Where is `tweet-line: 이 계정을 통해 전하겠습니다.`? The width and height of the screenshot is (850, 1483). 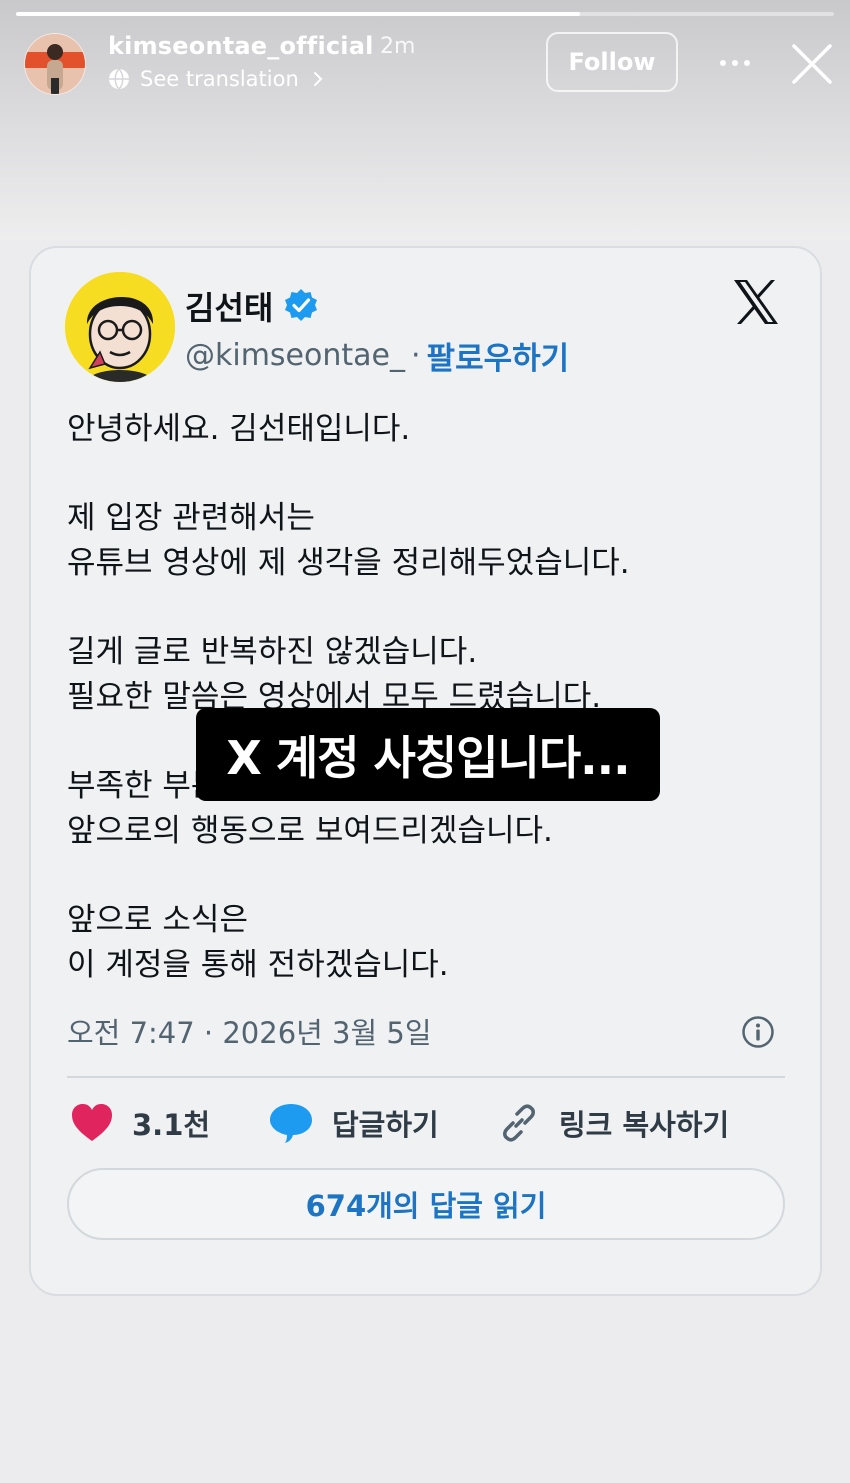 tweet-line: 이 계정을 통해 전하겠습니다. is located at coordinates (258, 965).